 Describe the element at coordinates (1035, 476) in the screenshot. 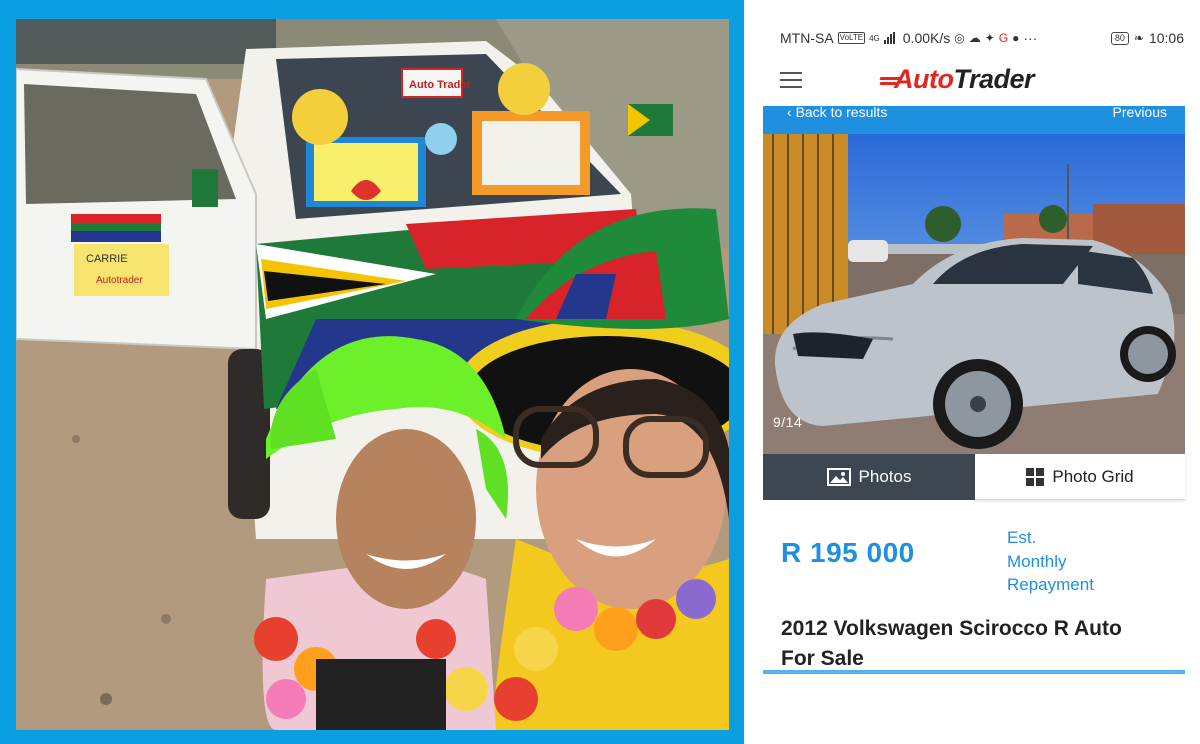

I see `grid-icon` at that location.